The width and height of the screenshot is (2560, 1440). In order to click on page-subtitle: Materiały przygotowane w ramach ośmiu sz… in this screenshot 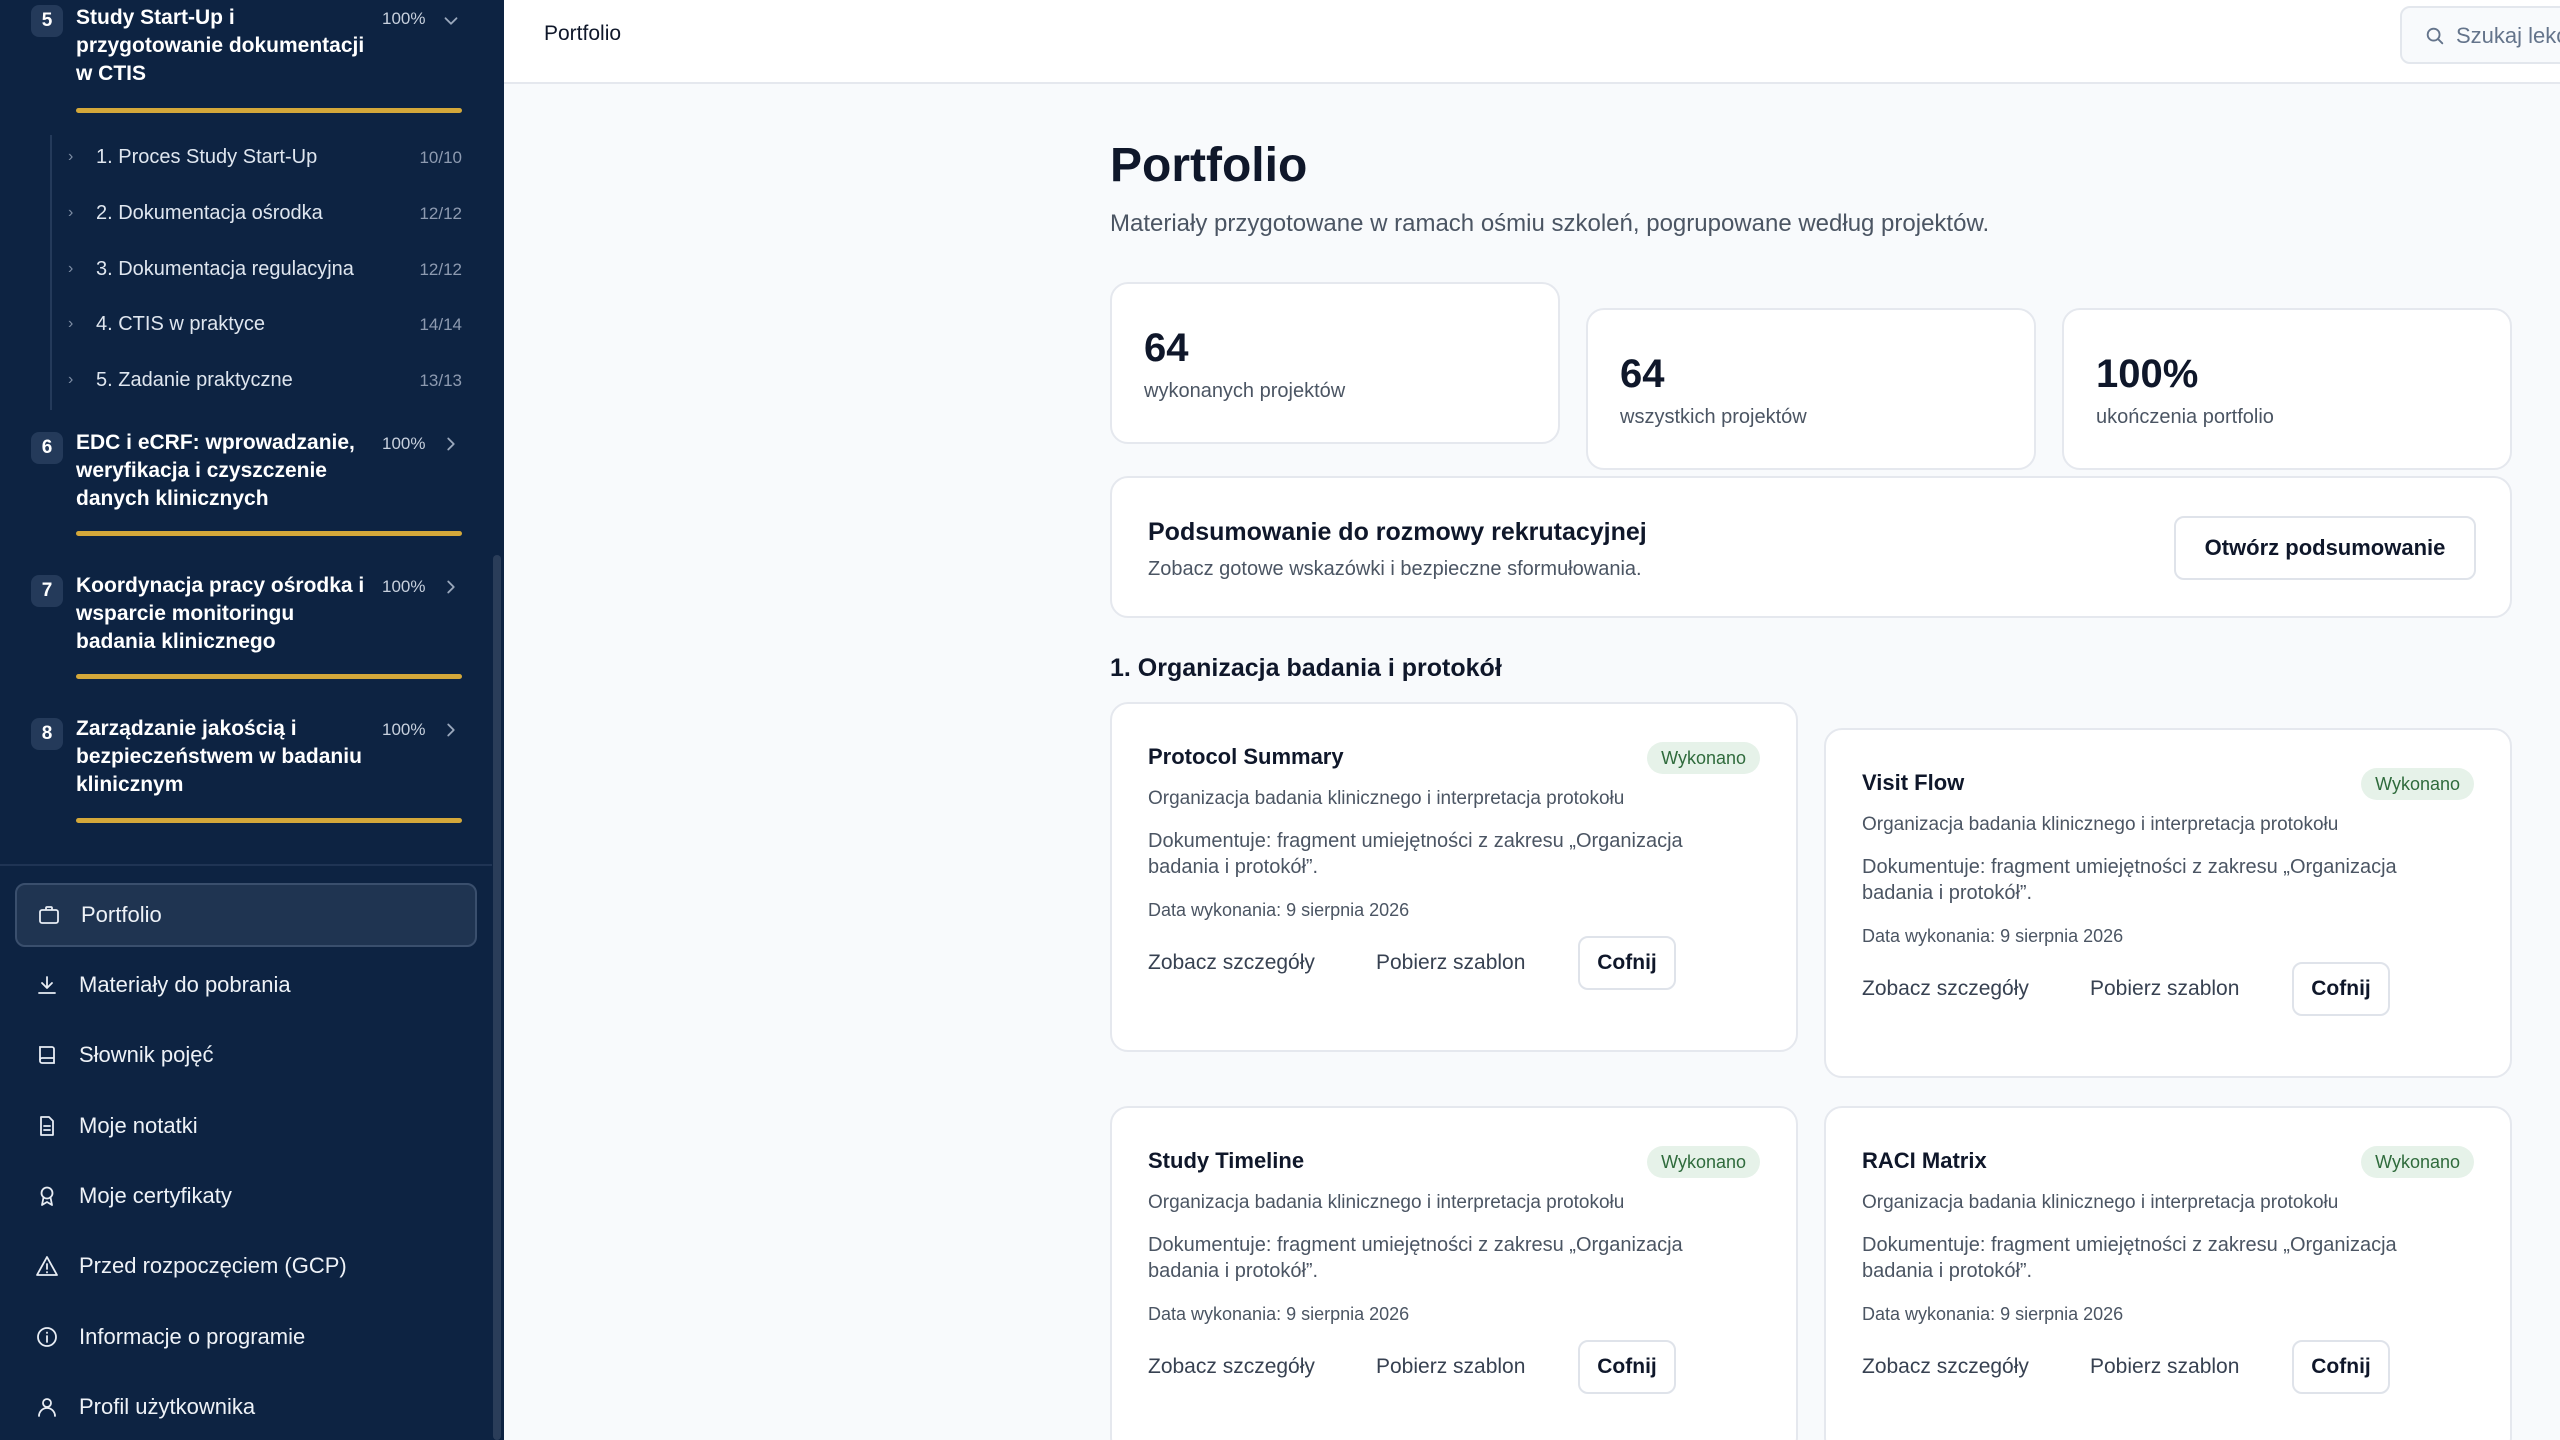, I will do `click(1550, 223)`.